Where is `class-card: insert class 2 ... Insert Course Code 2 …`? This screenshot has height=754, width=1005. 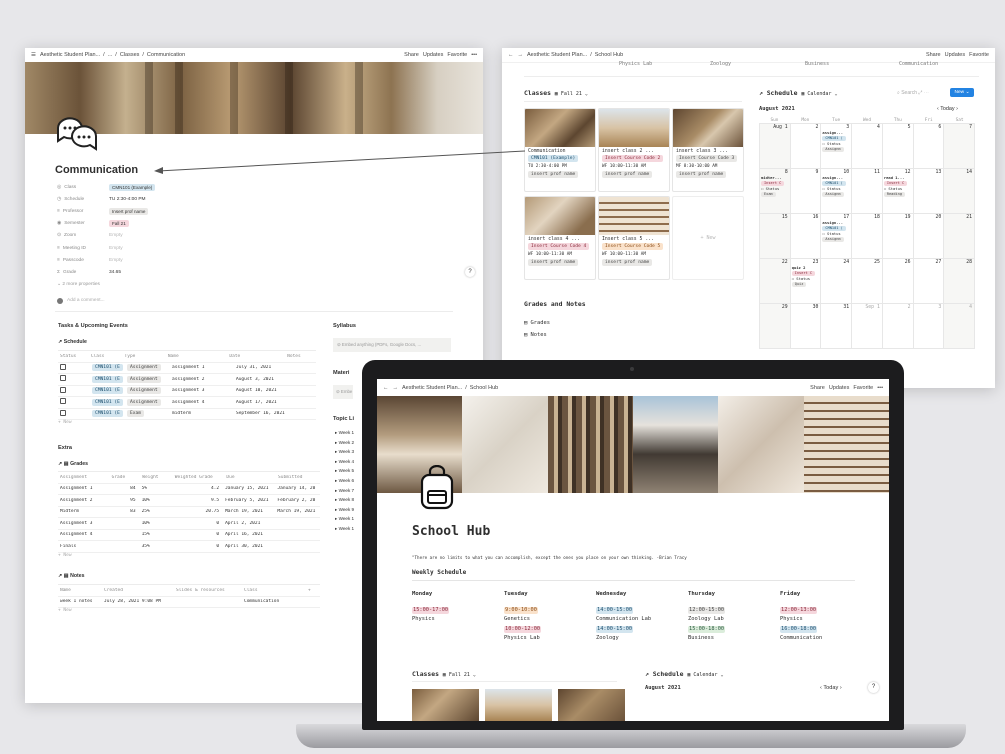
class-card: insert class 2 ... Insert Course Code 2 … is located at coordinates (634, 150).